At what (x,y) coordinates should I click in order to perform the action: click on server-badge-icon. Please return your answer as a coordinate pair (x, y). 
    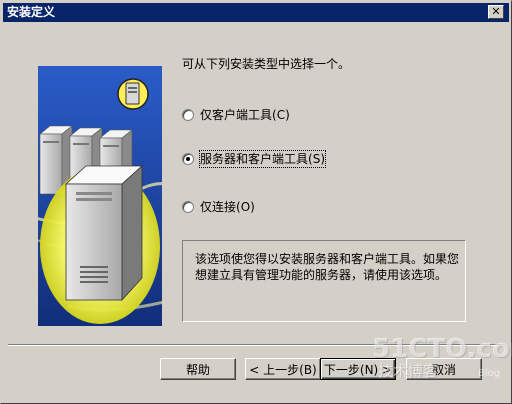
    Looking at the image, I should click on (133, 94).